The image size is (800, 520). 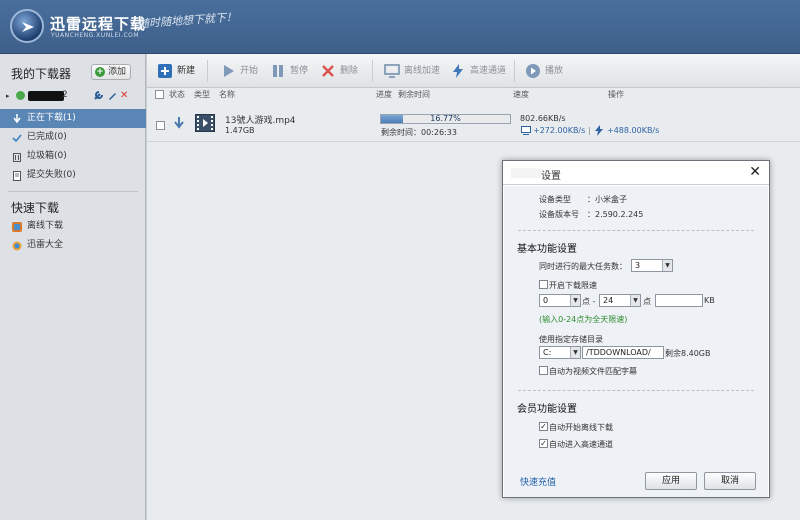 I want to click on brand-title: 迅雷远程下载, so click(x=98, y=24).